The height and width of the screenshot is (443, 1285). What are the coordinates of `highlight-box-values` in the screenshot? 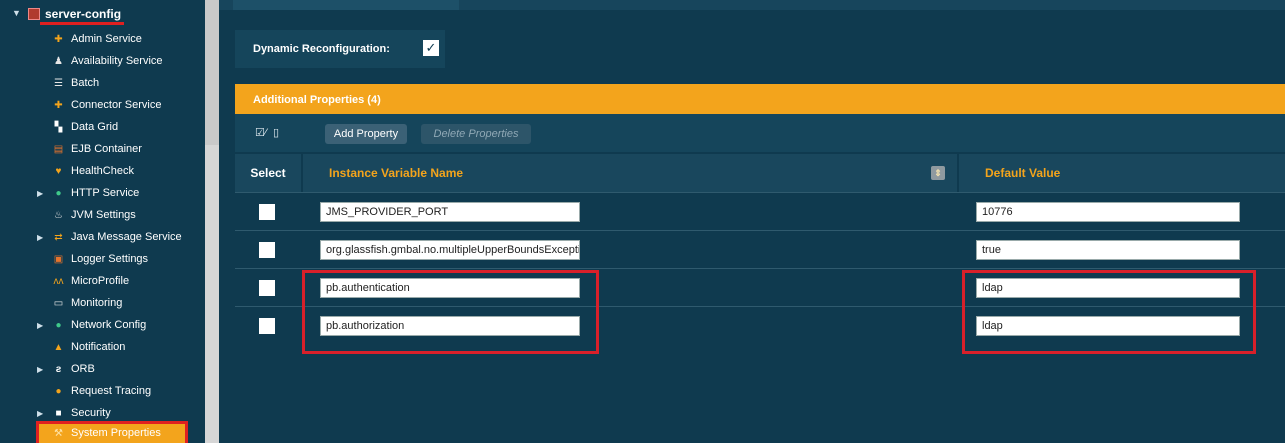 It's located at (1109, 312).